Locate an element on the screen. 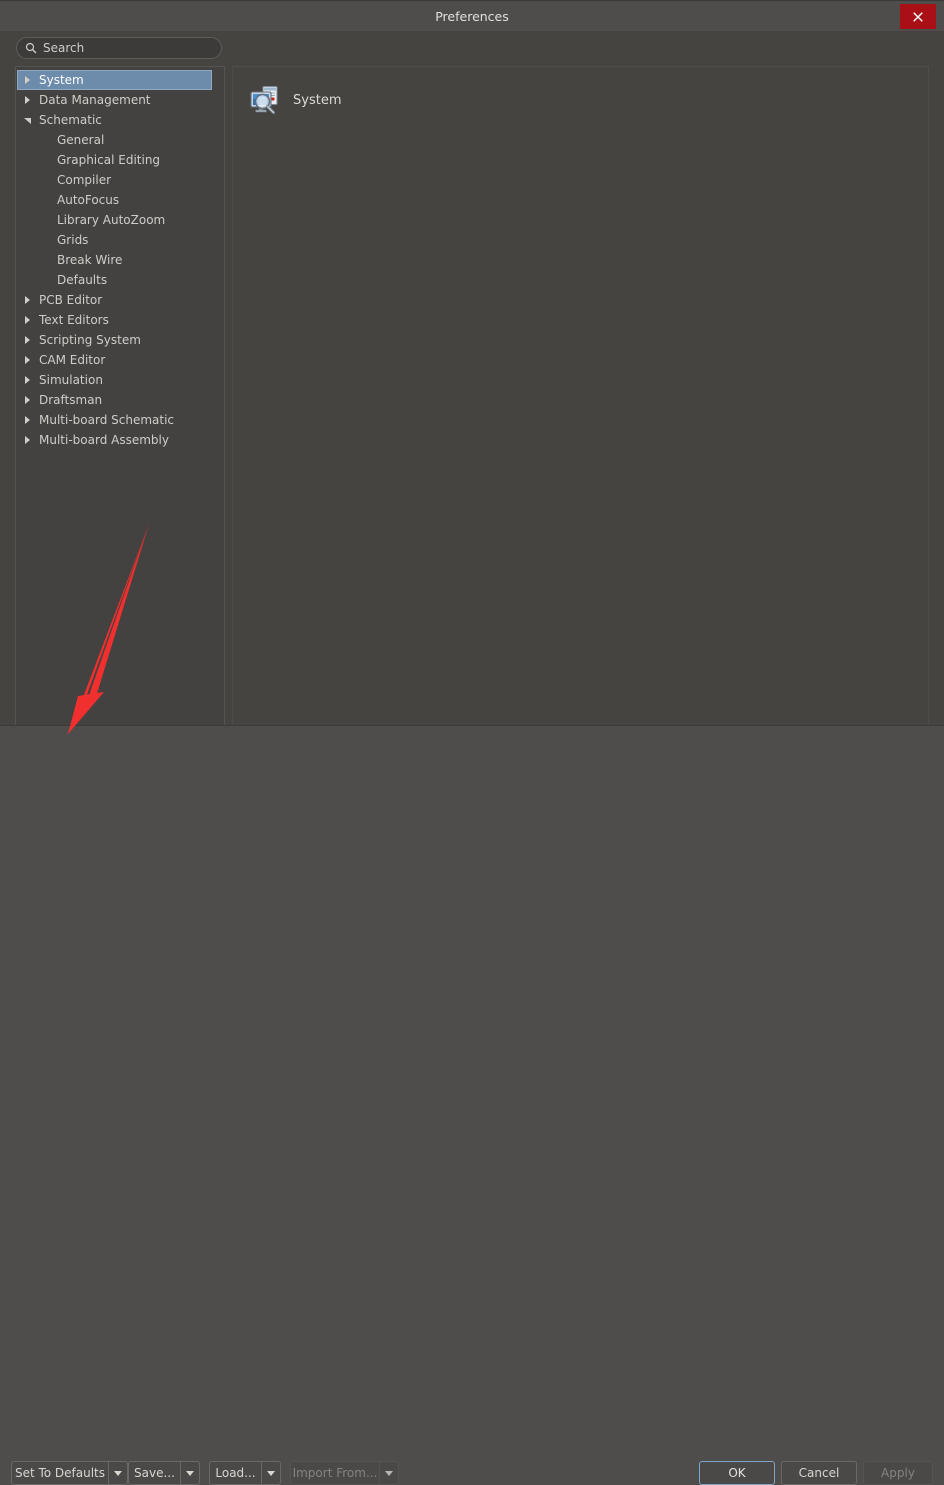  ok-button: OK is located at coordinates (737, 1473).